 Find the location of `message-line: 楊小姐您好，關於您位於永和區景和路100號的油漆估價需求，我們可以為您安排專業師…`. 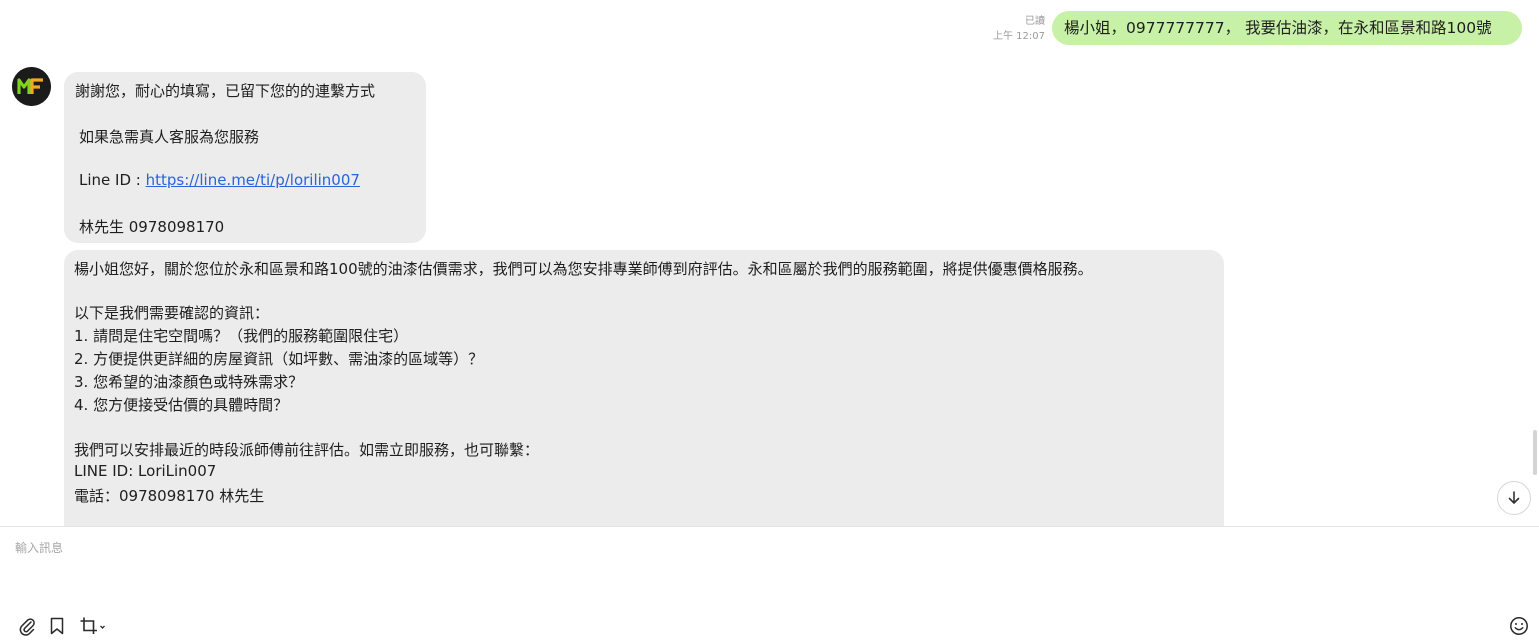

message-line: 楊小姐您好，關於您位於永和區景和路100號的油漆估價需求，我們可以為您安排專業師… is located at coordinates (583, 269).